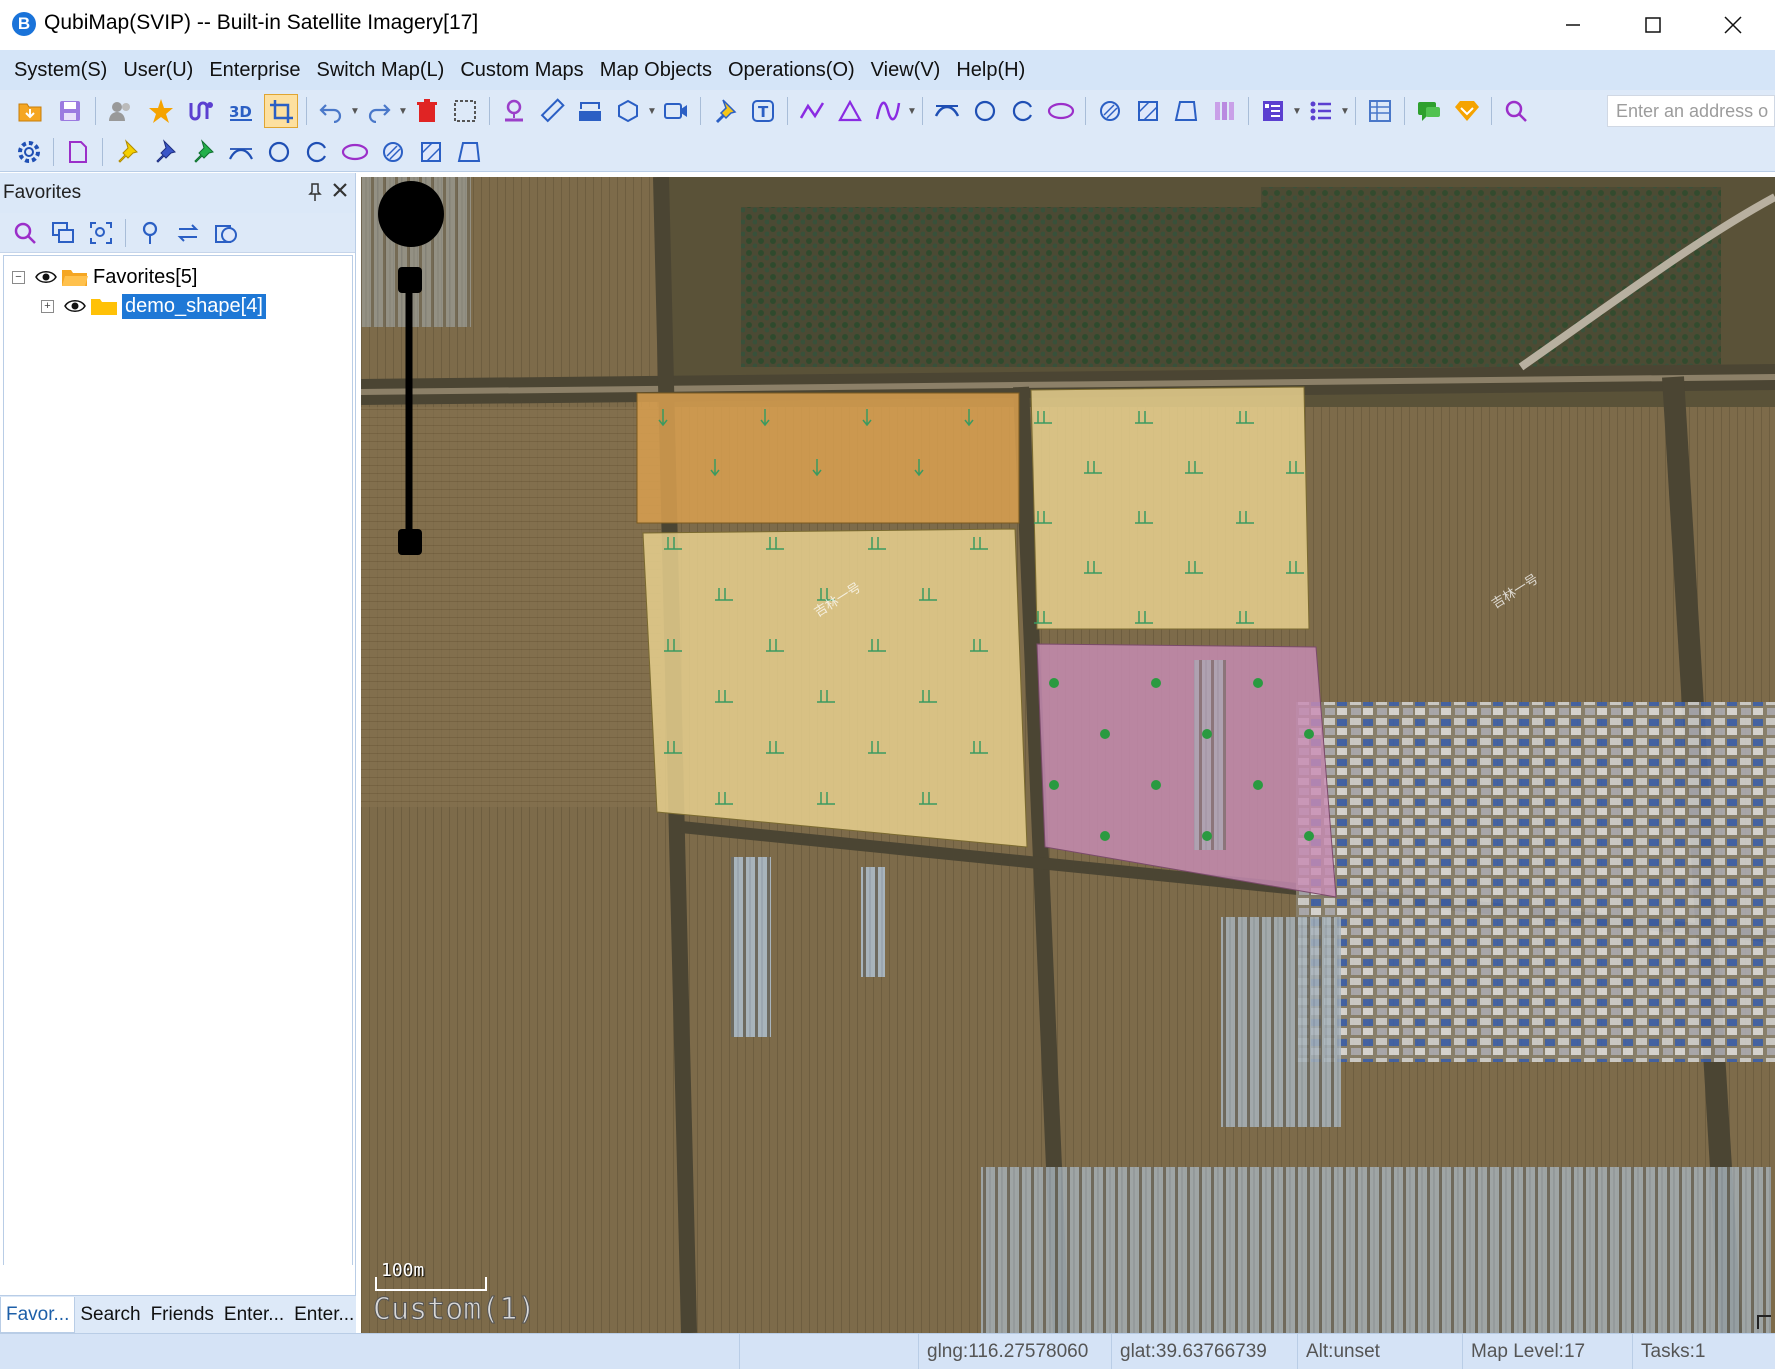 The image size is (1775, 1369). I want to click on hatched-square-2-button, so click(431, 152).